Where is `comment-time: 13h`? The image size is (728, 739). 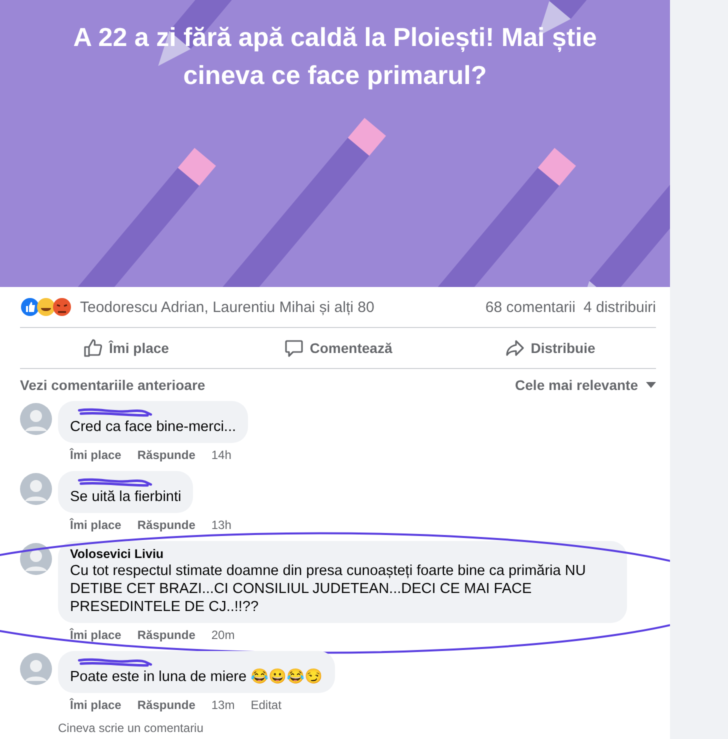
comment-time: 13h is located at coordinates (221, 525).